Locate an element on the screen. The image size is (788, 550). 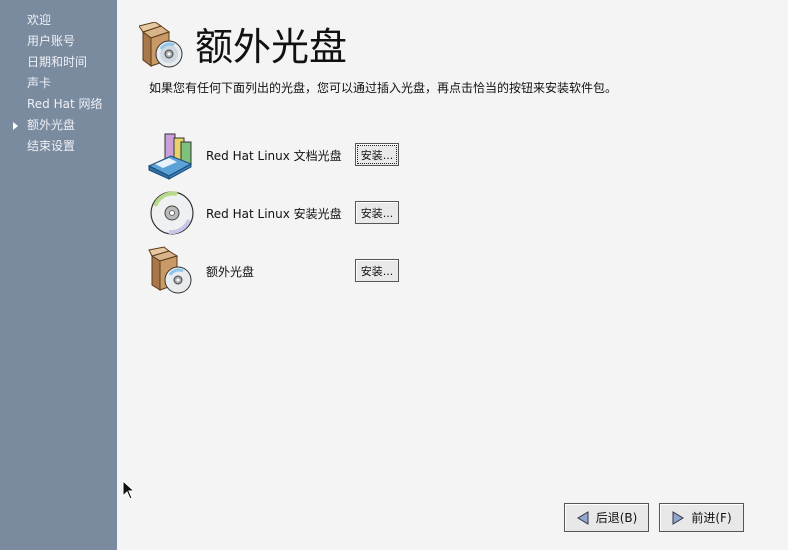
cd-icon is located at coordinates (172, 213).